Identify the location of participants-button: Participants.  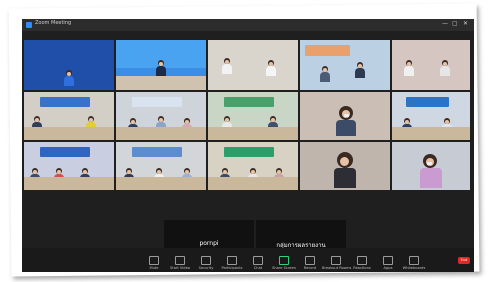
(232, 263).